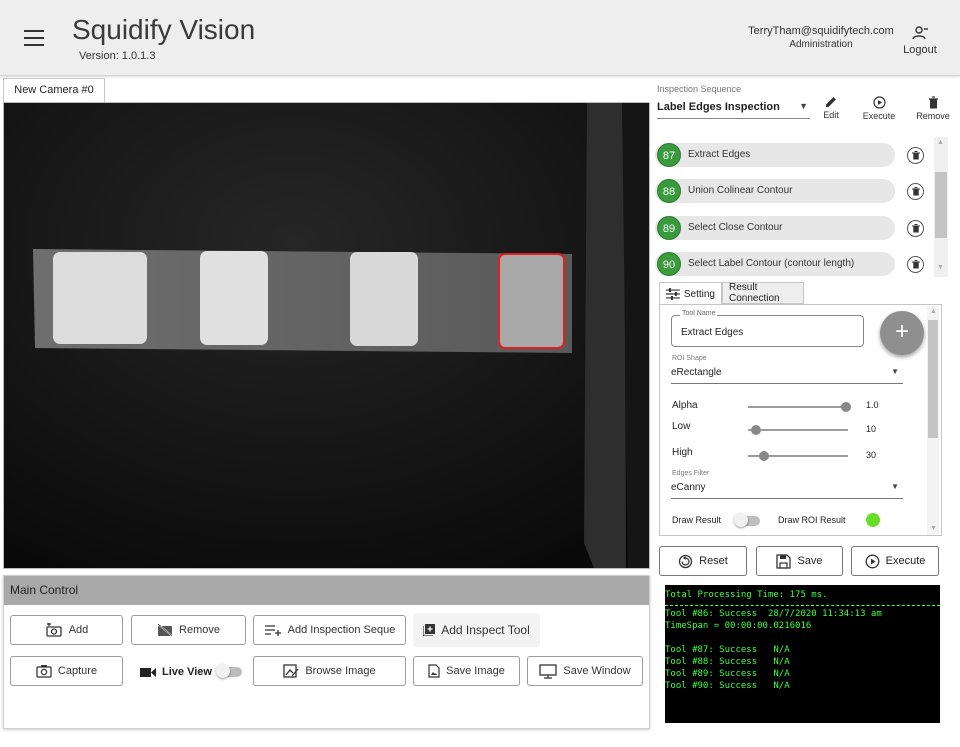 The height and width of the screenshot is (747, 960). What do you see at coordinates (117, 56) in the screenshot?
I see `app-version: Version: 1.0.1.3` at bounding box center [117, 56].